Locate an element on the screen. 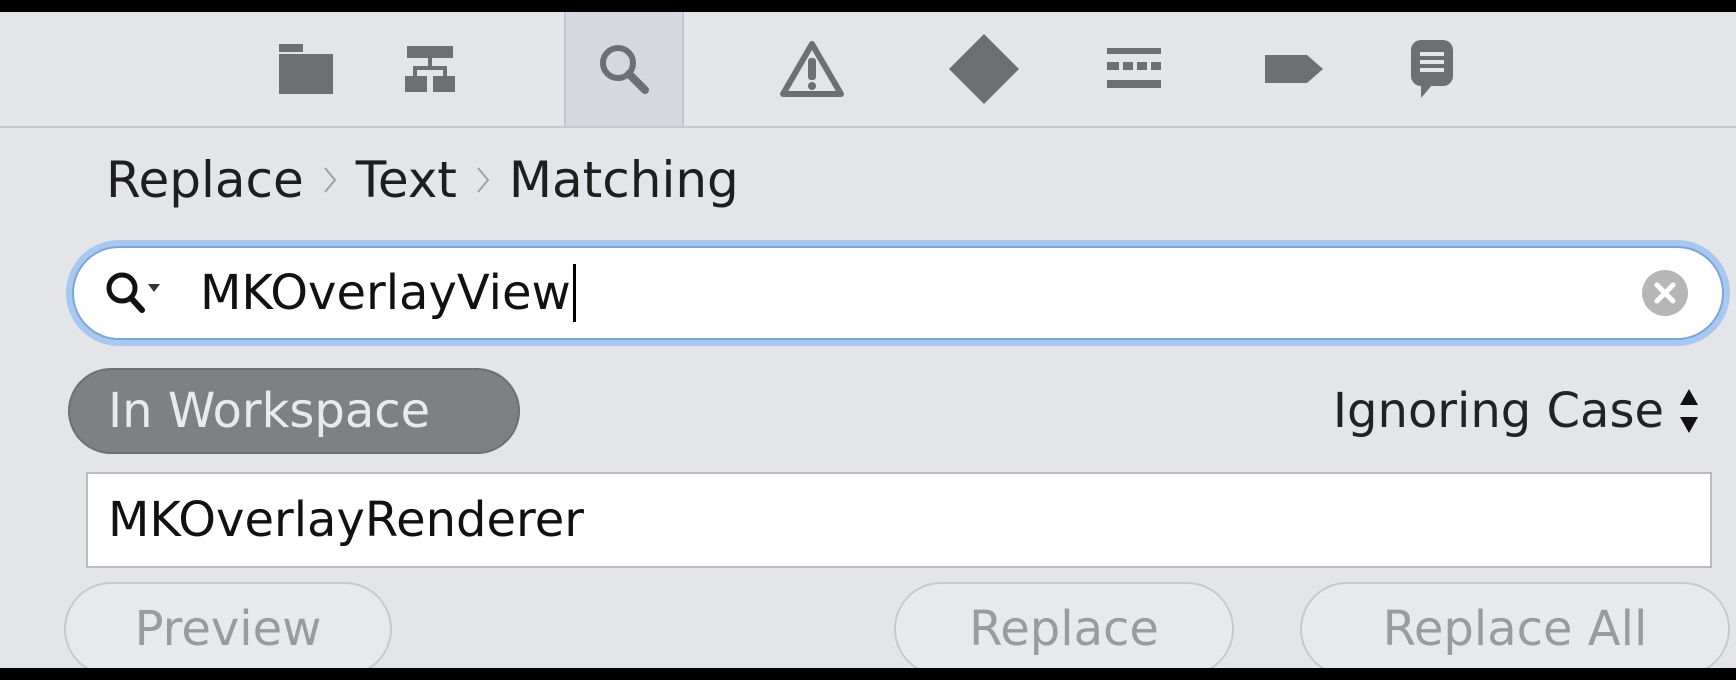 This screenshot has height=680, width=1736. folder-icon is located at coordinates (306, 69).